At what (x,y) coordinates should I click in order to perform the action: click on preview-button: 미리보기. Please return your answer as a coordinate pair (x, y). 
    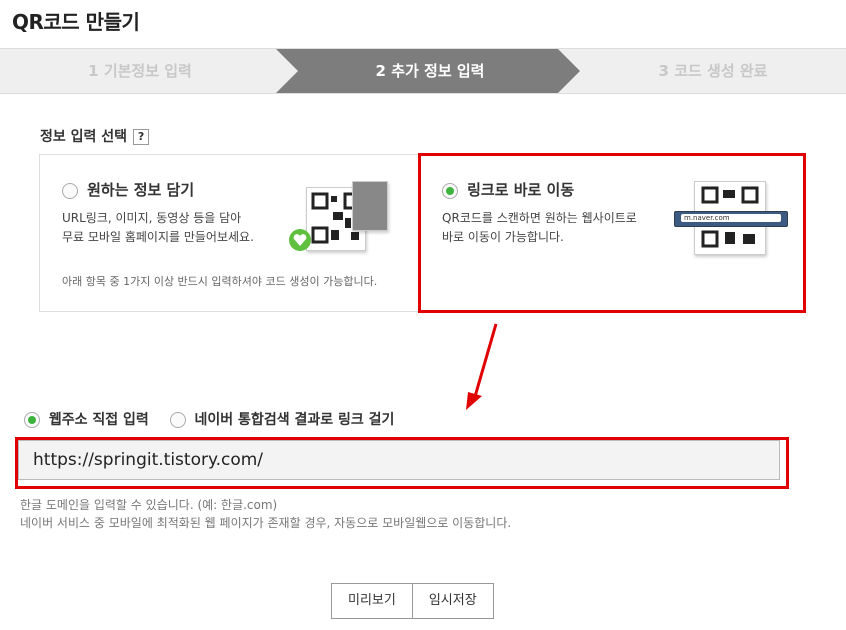
    Looking at the image, I should click on (372, 601).